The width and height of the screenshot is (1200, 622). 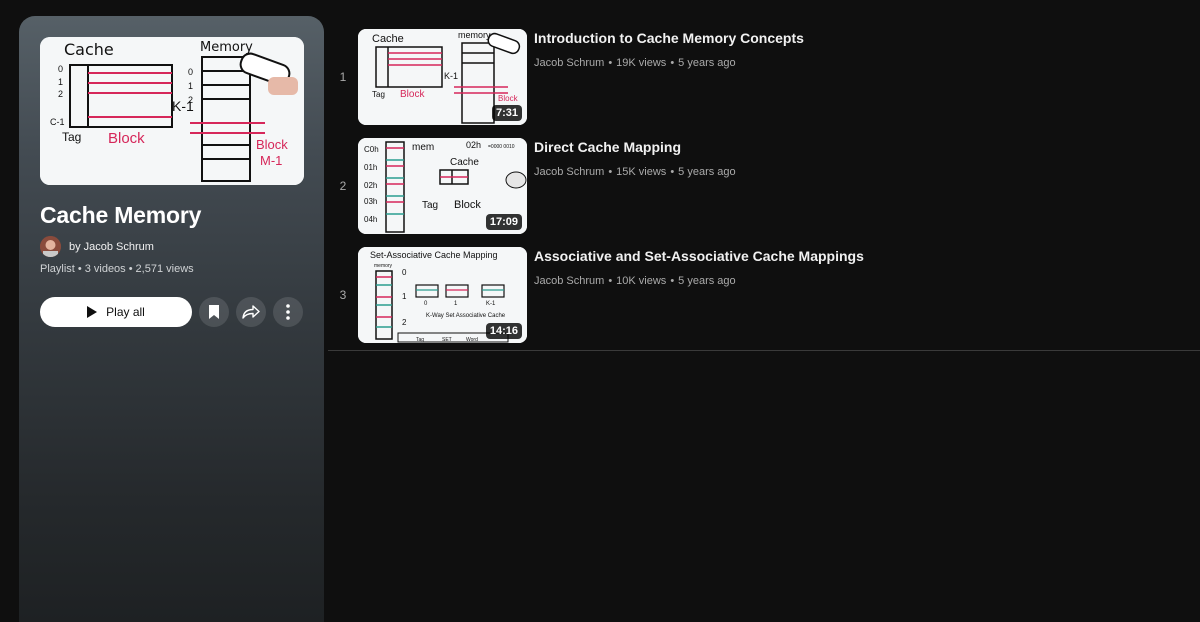 What do you see at coordinates (370, 167) in the screenshot?
I see `svg-text: 01h` at bounding box center [370, 167].